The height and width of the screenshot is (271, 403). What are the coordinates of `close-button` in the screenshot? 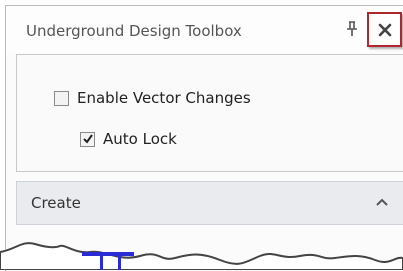 It's located at (384, 29).